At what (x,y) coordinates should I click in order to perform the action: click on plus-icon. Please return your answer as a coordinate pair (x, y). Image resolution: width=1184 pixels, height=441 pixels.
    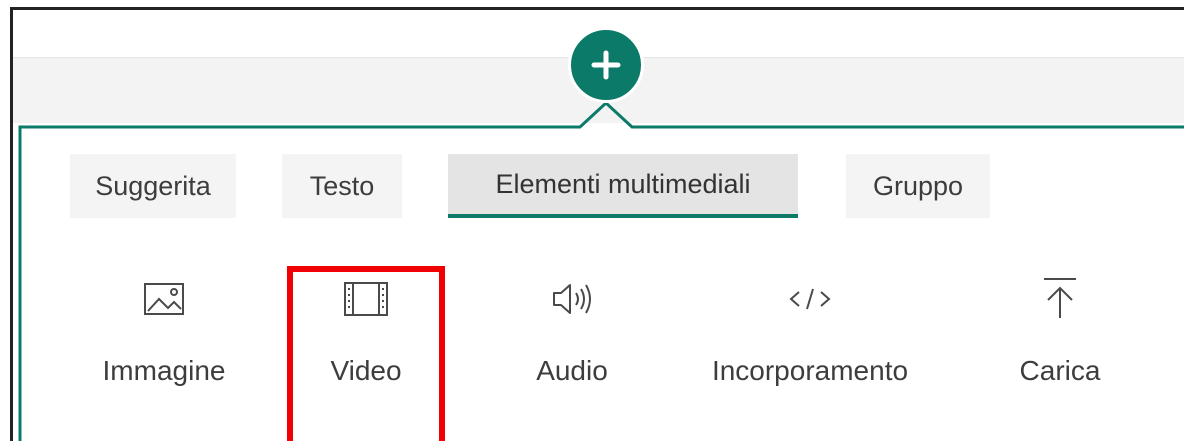
    Looking at the image, I should click on (606, 65).